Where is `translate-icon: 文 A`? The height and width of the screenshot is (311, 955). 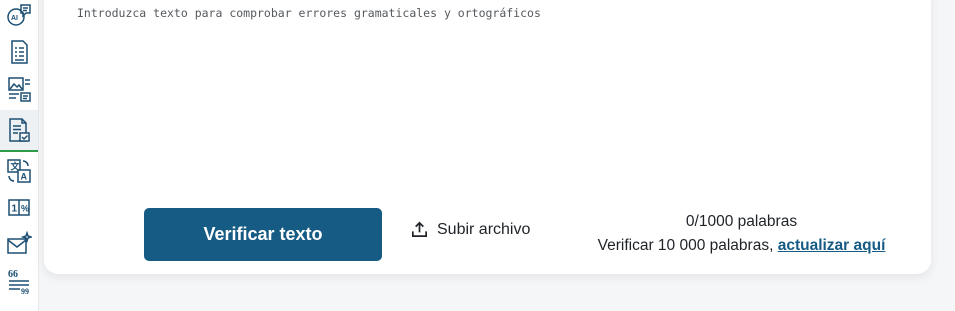
translate-icon: 文 A is located at coordinates (19, 171).